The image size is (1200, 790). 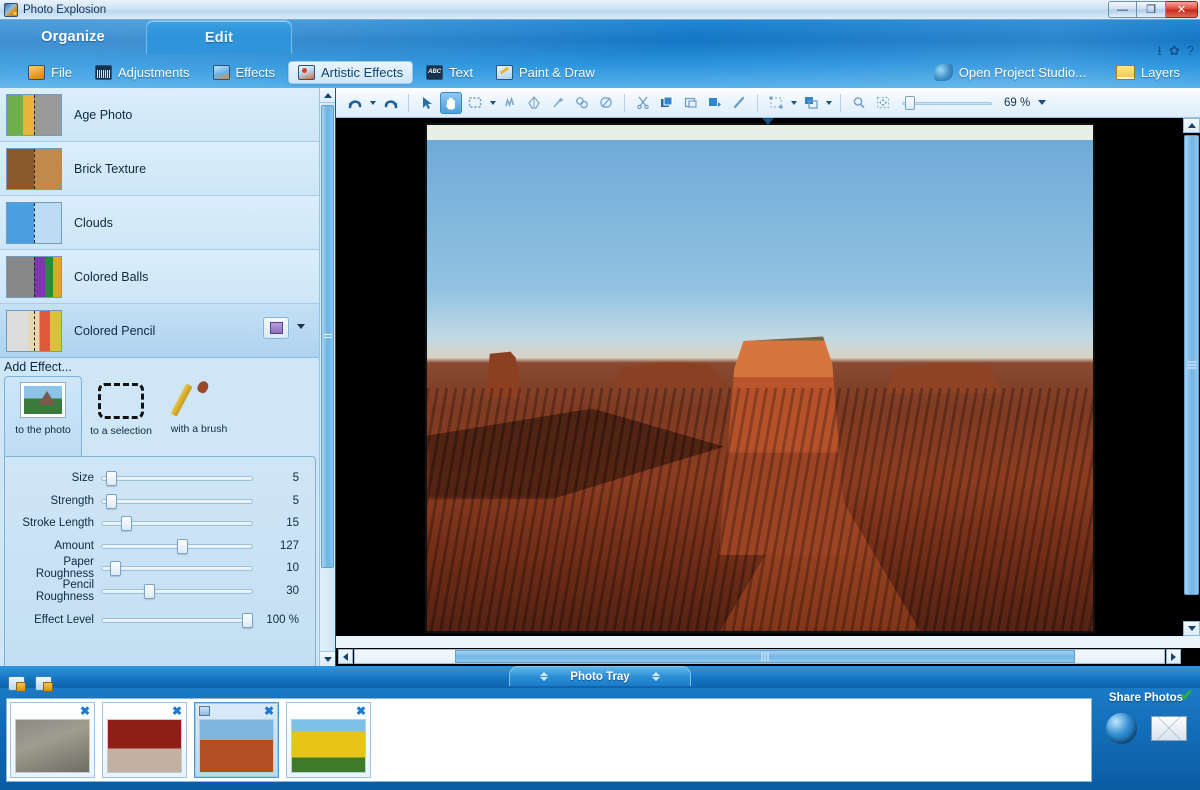 I want to click on erase-select-icon, so click(x=606, y=103).